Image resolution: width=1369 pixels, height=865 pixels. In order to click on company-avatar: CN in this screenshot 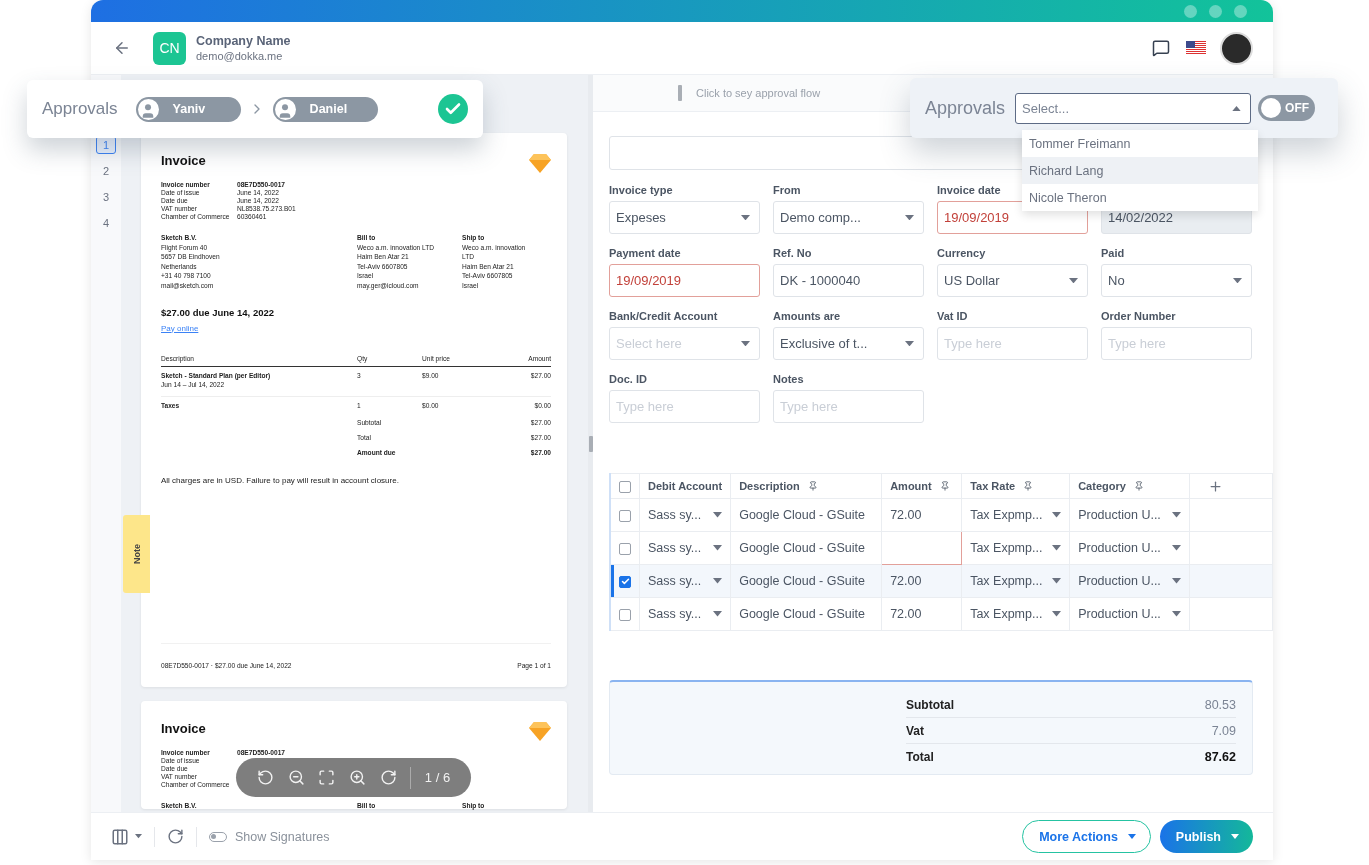, I will do `click(169, 48)`.